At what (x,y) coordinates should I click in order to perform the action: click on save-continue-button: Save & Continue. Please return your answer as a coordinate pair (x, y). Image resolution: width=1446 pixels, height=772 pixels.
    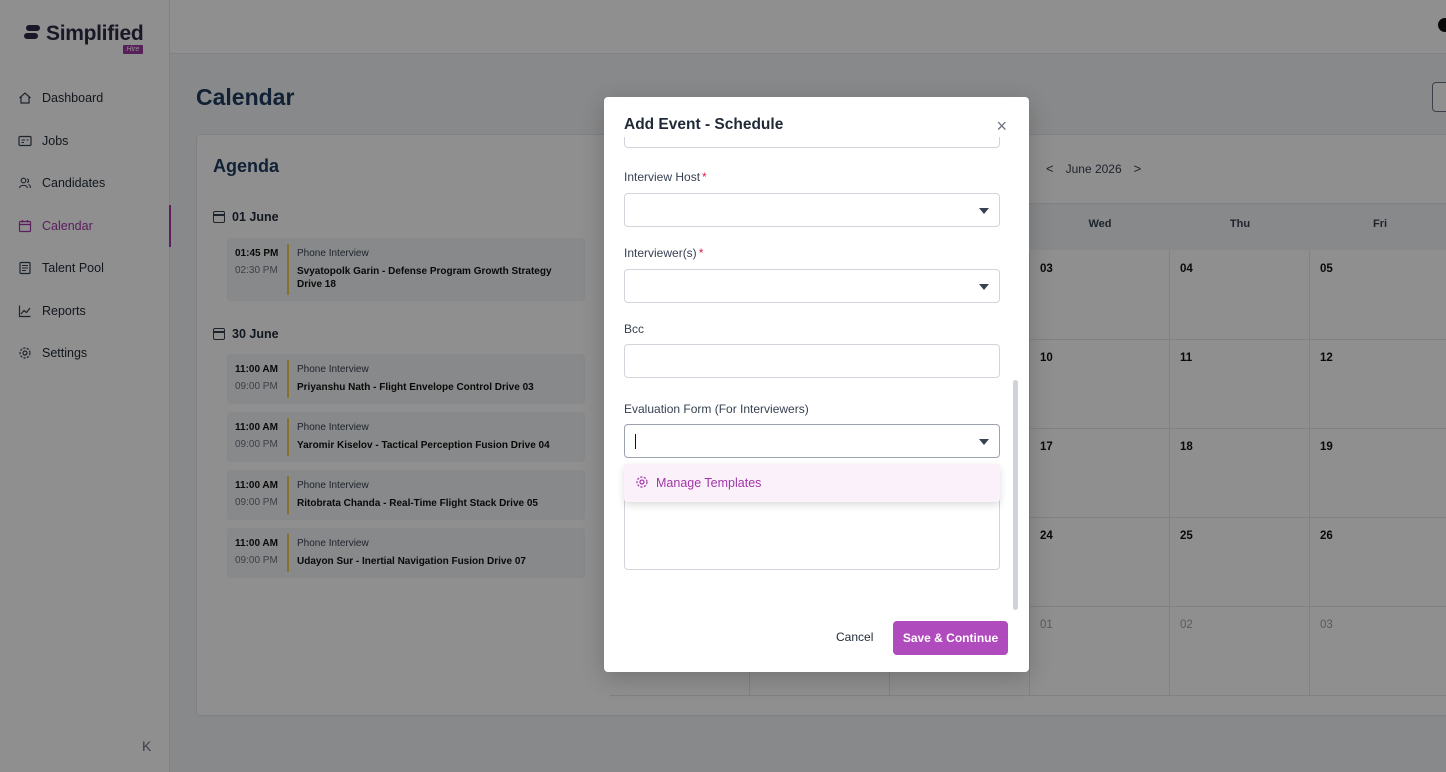
    Looking at the image, I should click on (950, 638).